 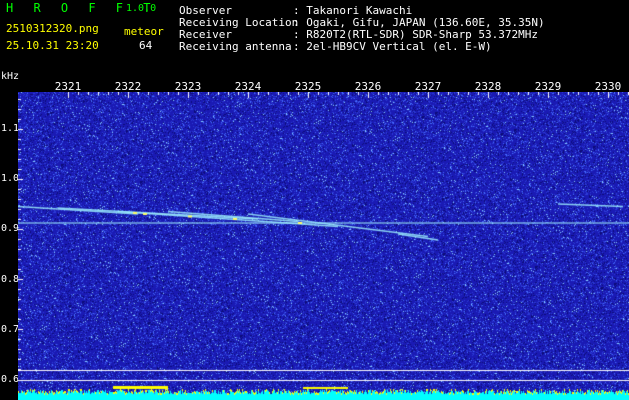 What do you see at coordinates (10, 279) in the screenshot?
I see `freq-tick-label: 0.8` at bounding box center [10, 279].